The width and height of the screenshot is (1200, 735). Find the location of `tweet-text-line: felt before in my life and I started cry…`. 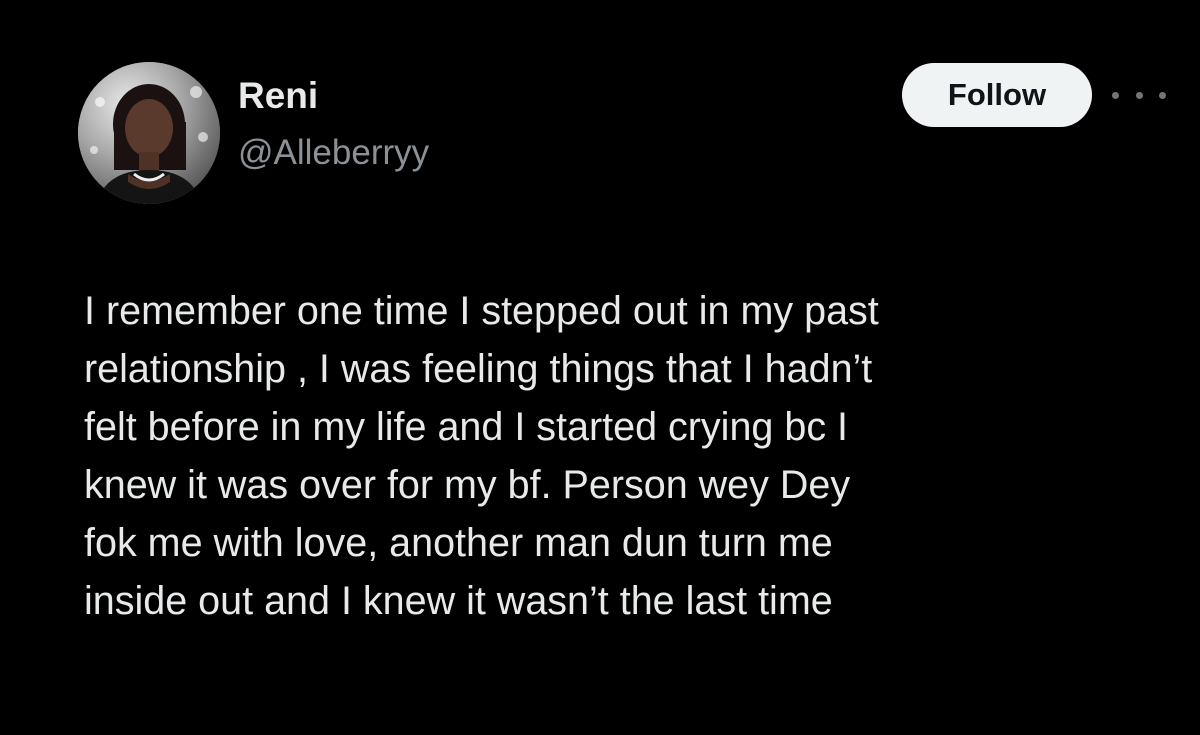

tweet-text-line: felt before in my life and I started cry… is located at coordinates (466, 427).